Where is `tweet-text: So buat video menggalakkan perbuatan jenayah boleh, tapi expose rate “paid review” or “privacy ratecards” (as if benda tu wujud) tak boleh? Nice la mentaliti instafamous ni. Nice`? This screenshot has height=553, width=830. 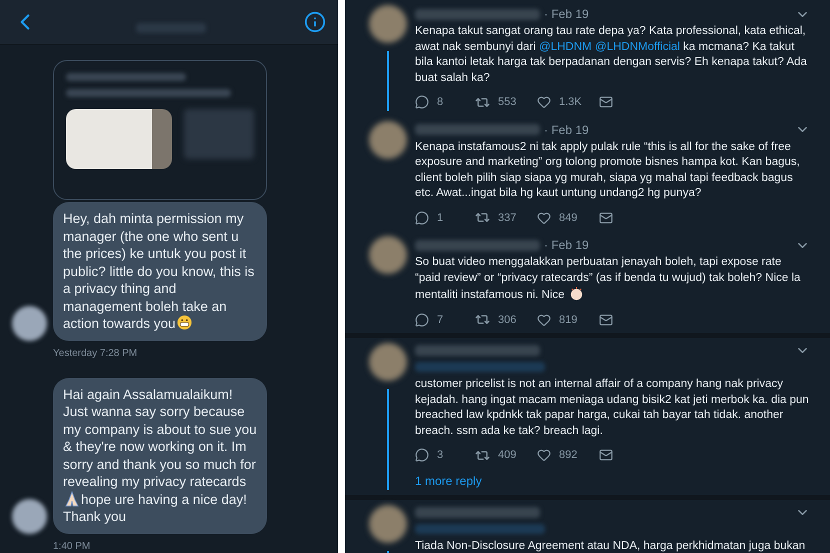
tweet-text: So buat video menggalakkan perbuatan jenayah boleh, tapi expose rate “paid review” or “privacy ratecards” (as if benda tu wujud) tak boleh? Nice la mentaliti instafamous ni. Nice is located at coordinates (608, 279).